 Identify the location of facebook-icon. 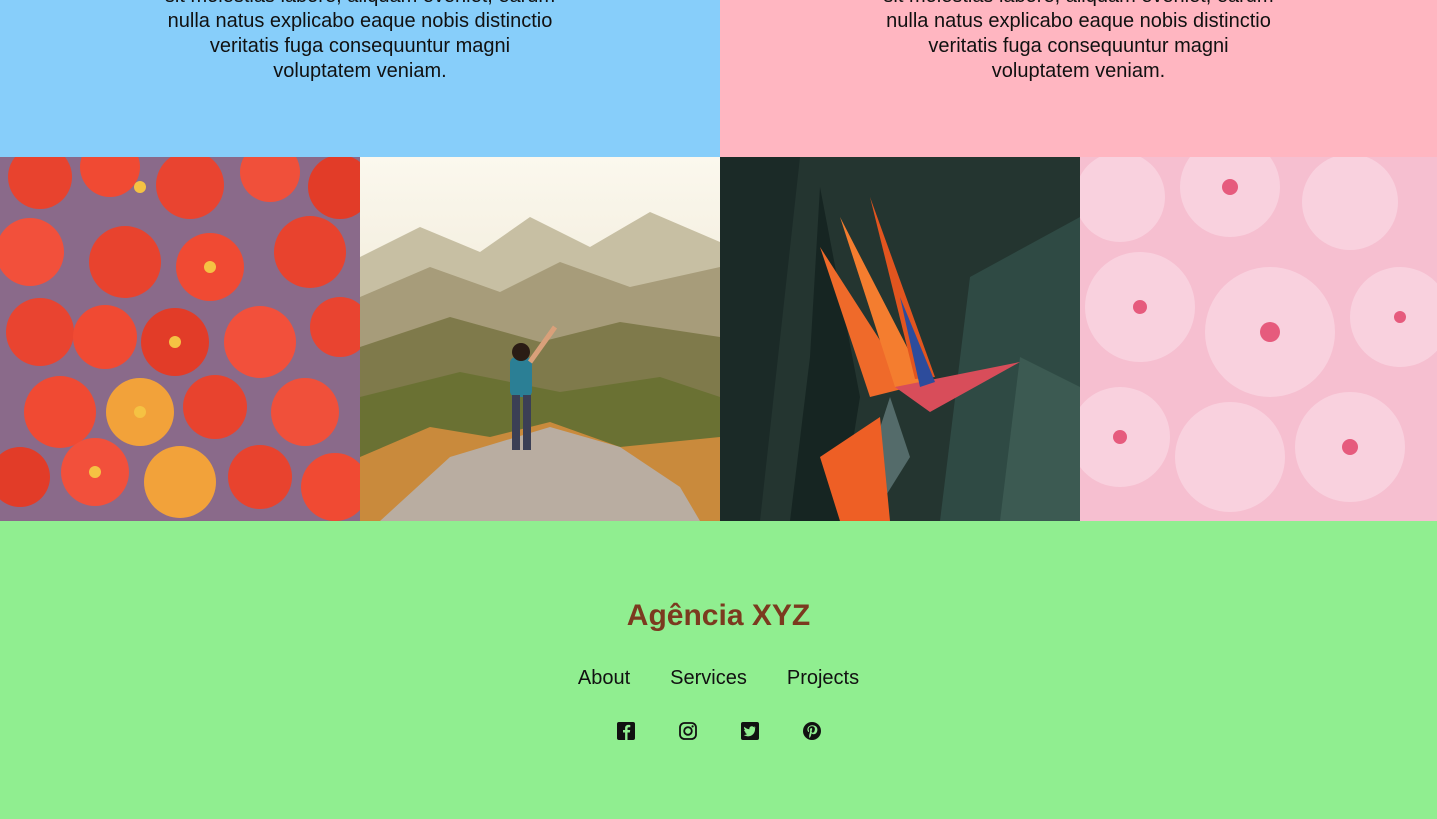
(626, 731).